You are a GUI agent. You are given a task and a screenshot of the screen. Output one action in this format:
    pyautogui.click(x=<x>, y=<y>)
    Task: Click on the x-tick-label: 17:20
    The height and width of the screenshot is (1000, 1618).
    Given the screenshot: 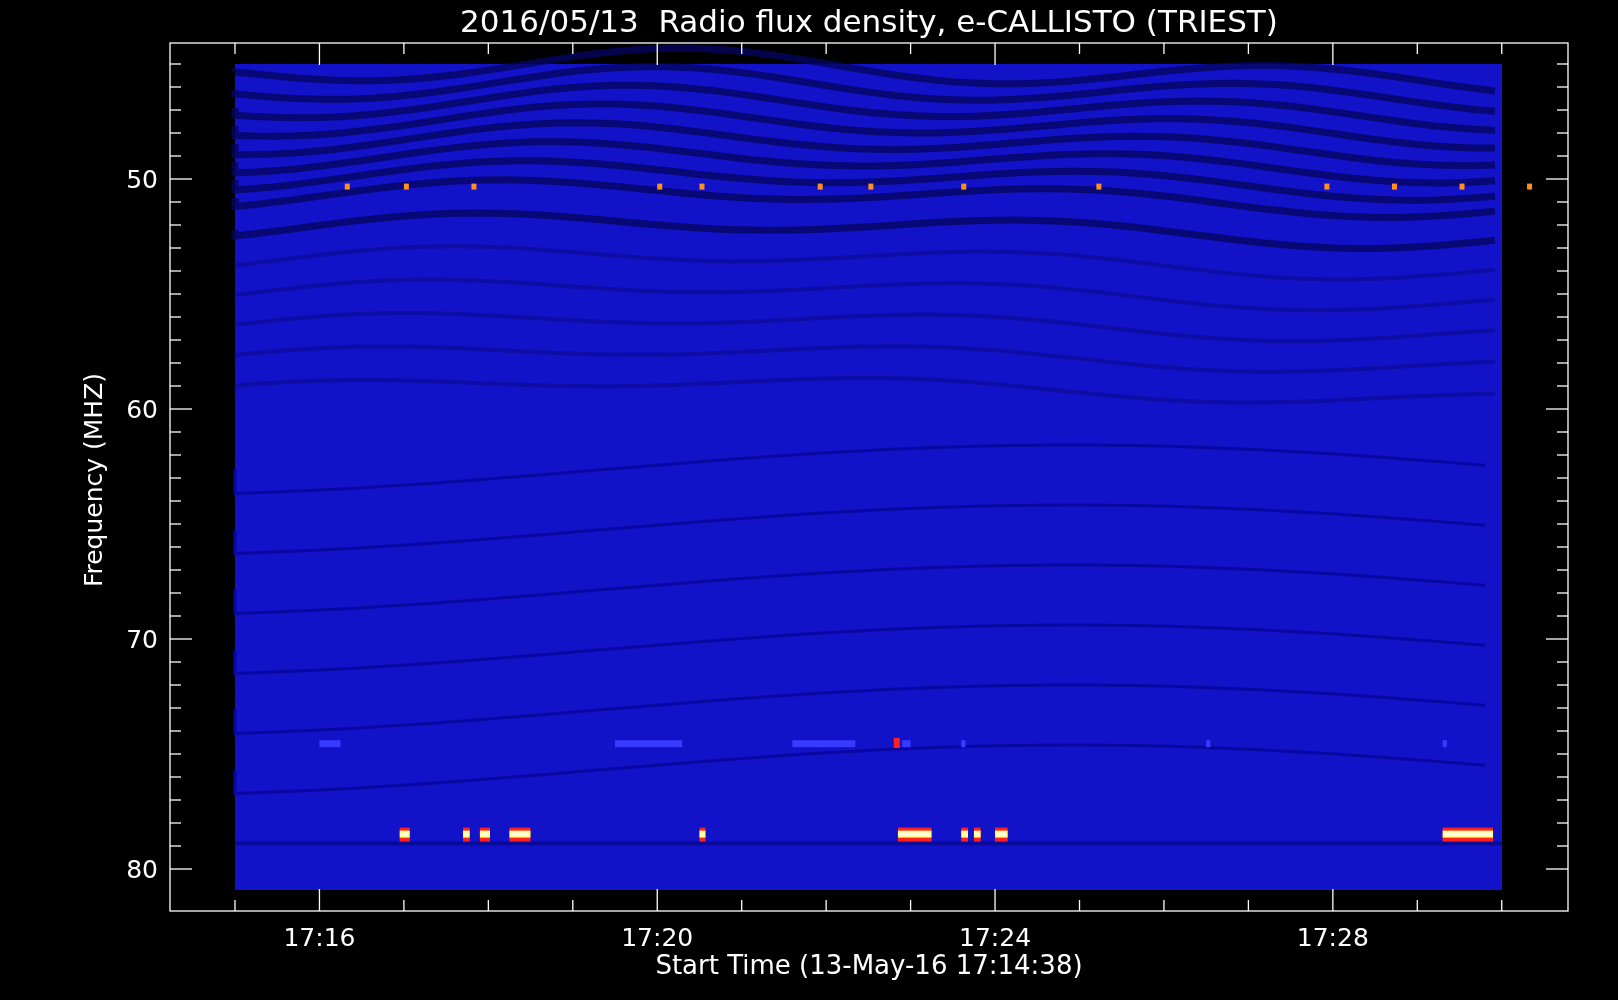 What is the action you would take?
    pyautogui.click(x=657, y=937)
    